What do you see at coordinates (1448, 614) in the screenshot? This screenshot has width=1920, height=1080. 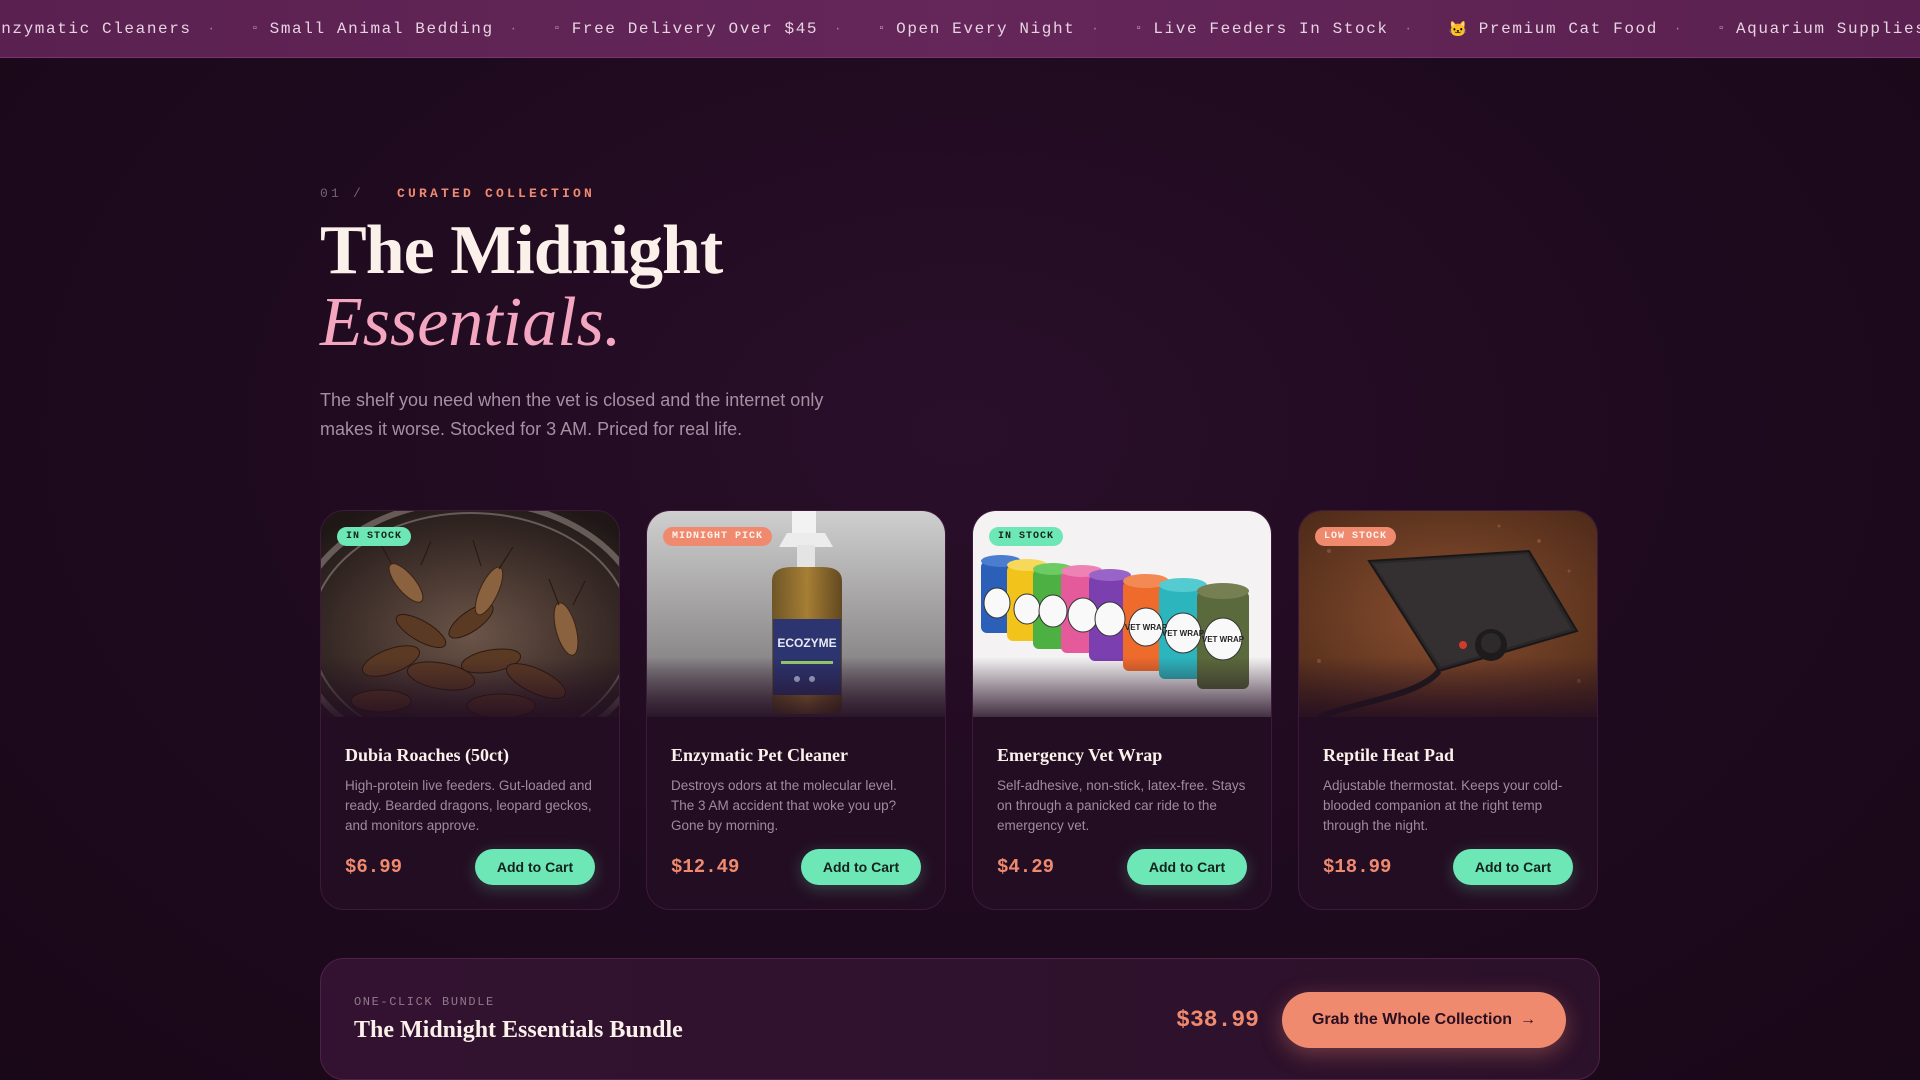 I see `product-image-heat-pad: LOW STOCK` at bounding box center [1448, 614].